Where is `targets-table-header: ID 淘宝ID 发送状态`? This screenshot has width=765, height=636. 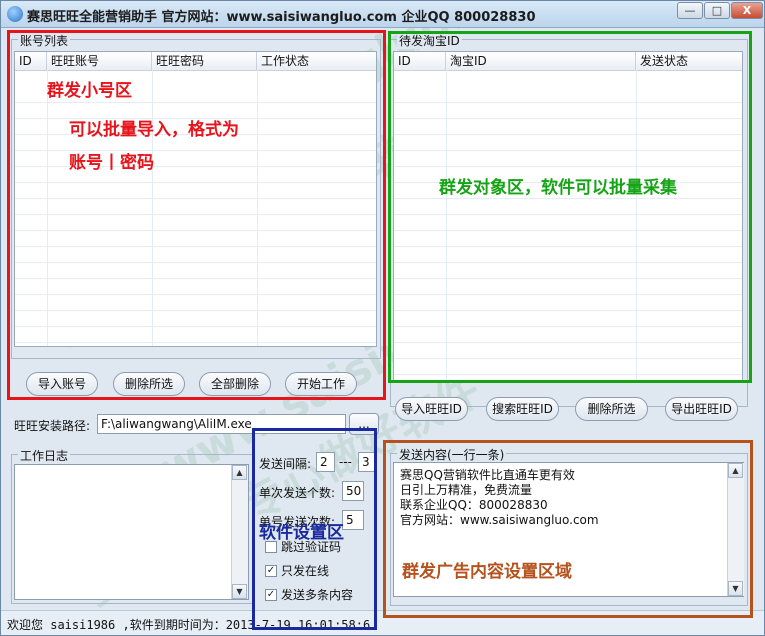
targets-table-header: ID 淘宝ID 发送状态 is located at coordinates (568, 61).